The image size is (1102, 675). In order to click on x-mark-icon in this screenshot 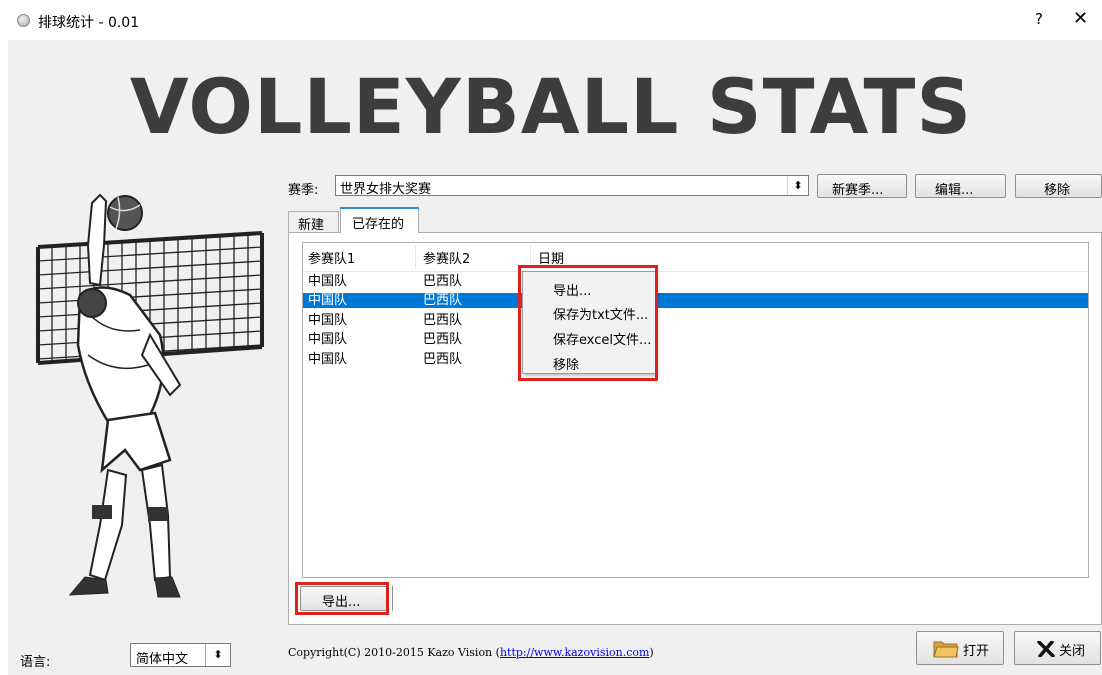, I will do `click(1046, 649)`.